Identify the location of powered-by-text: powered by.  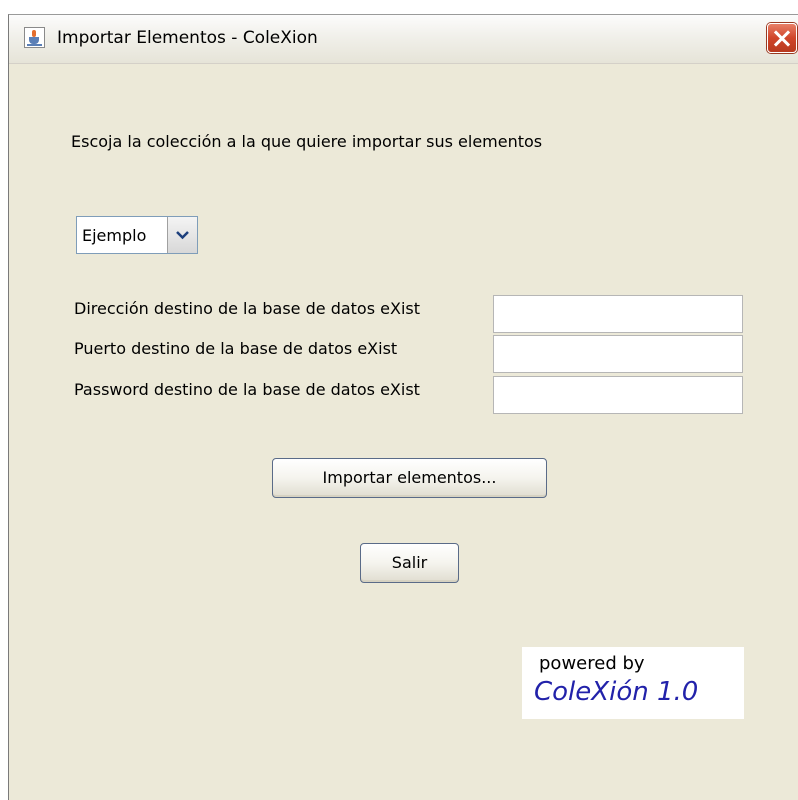
(592, 663).